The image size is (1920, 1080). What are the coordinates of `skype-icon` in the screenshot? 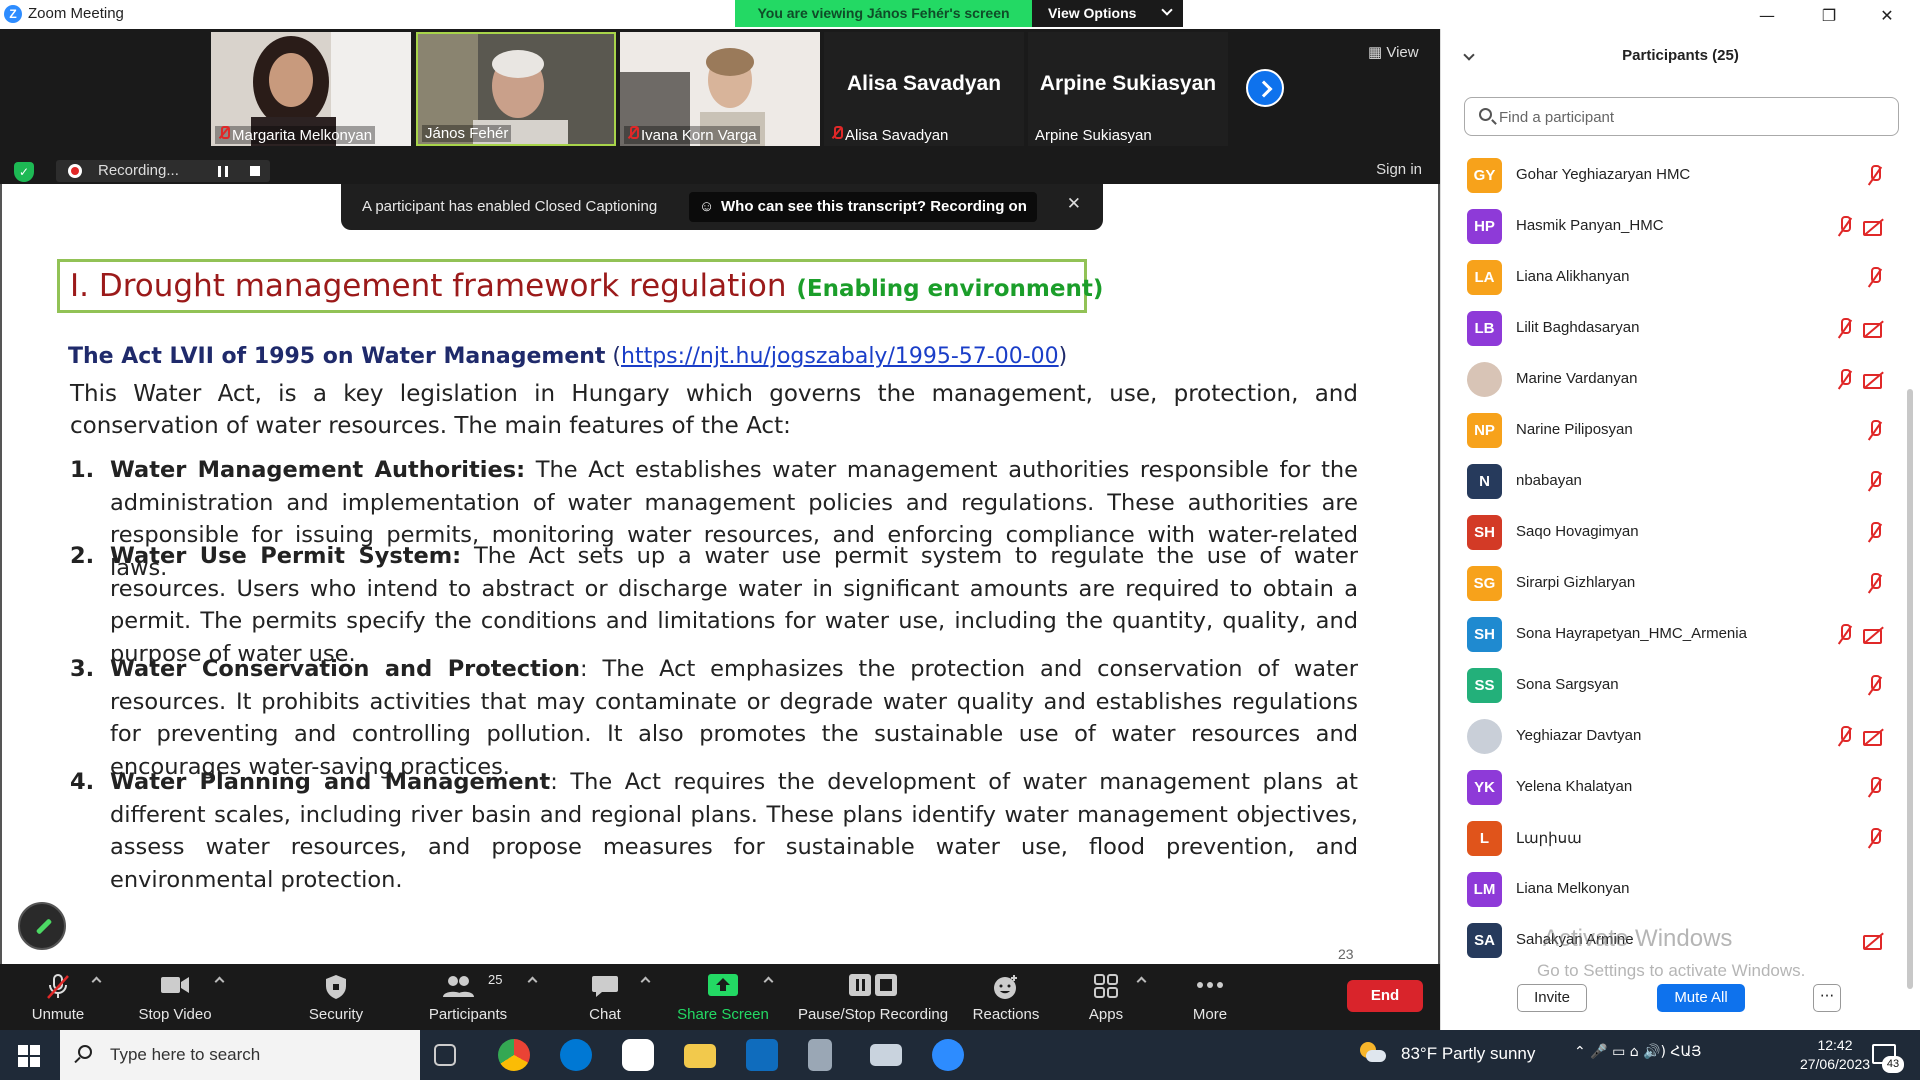 It's located at (576, 1055).